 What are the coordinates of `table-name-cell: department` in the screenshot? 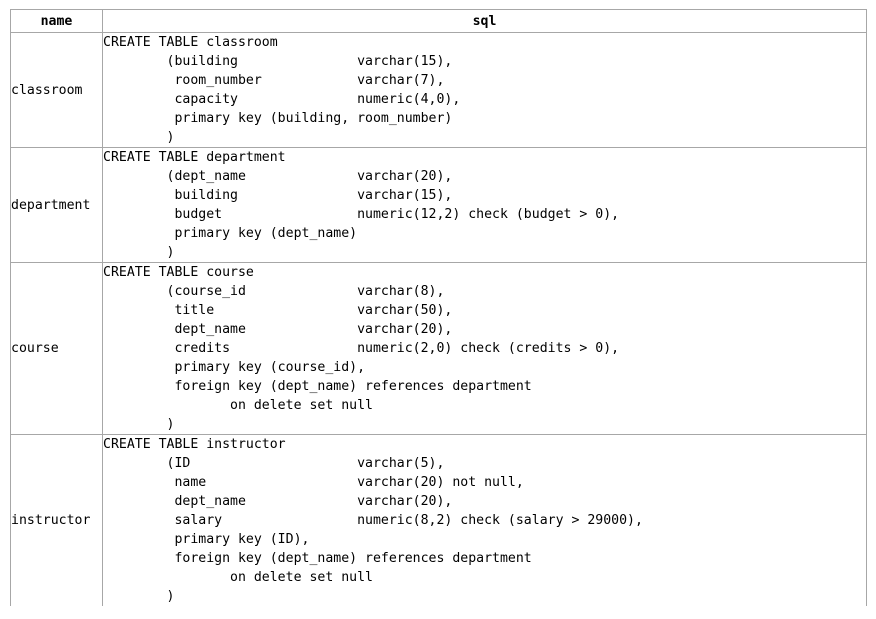 It's located at (56, 205).